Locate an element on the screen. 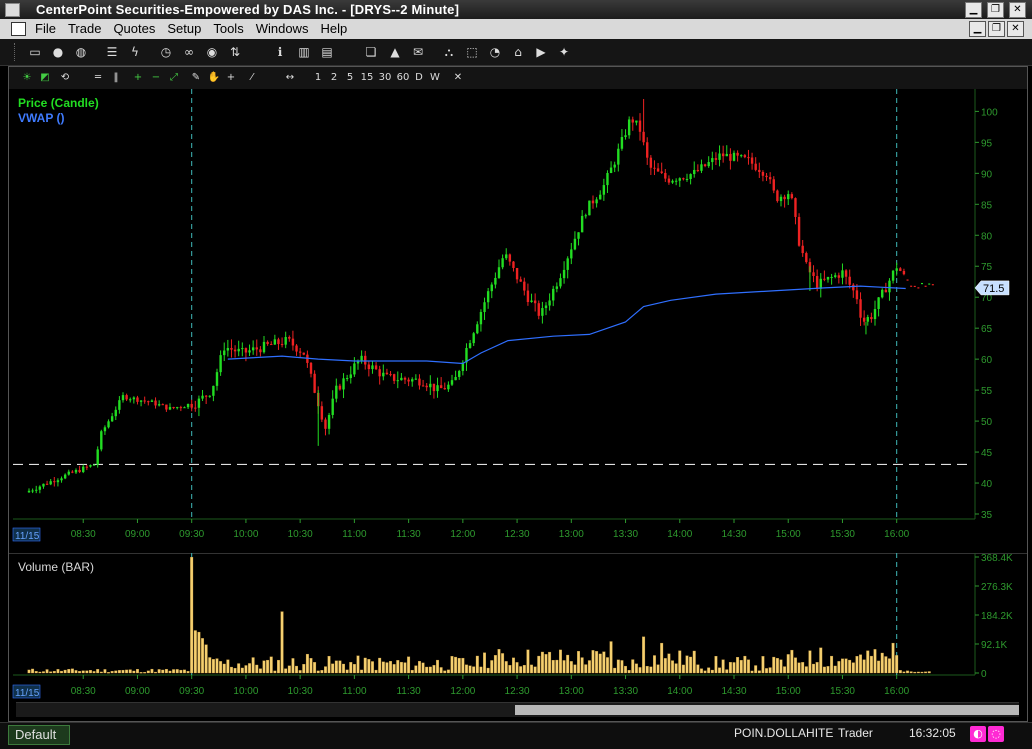  restore-button: ❐ is located at coordinates (995, 10).